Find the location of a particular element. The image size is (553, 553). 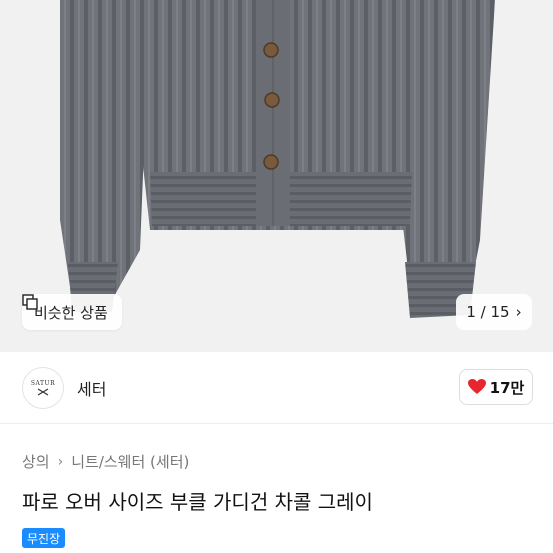

like-count: 17만 is located at coordinates (507, 387).